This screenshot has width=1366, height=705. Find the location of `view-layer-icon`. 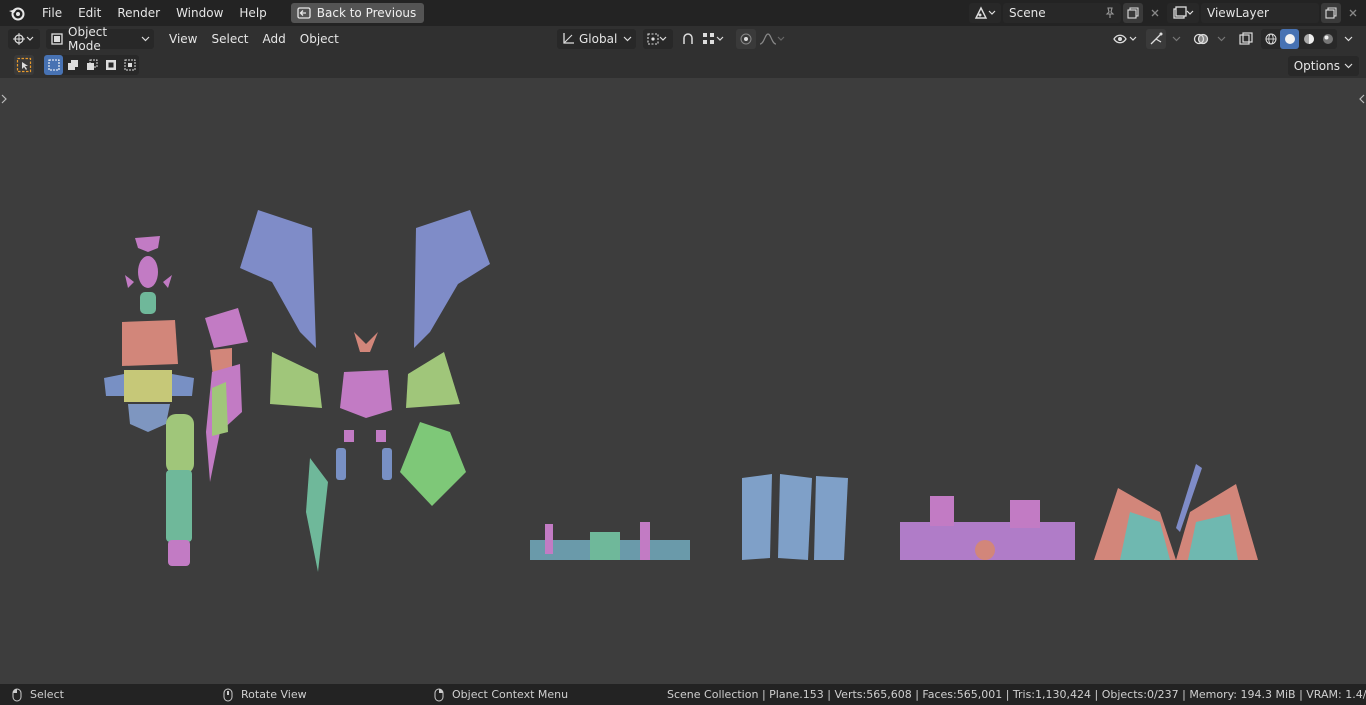

view-layer-icon is located at coordinates (1183, 13).